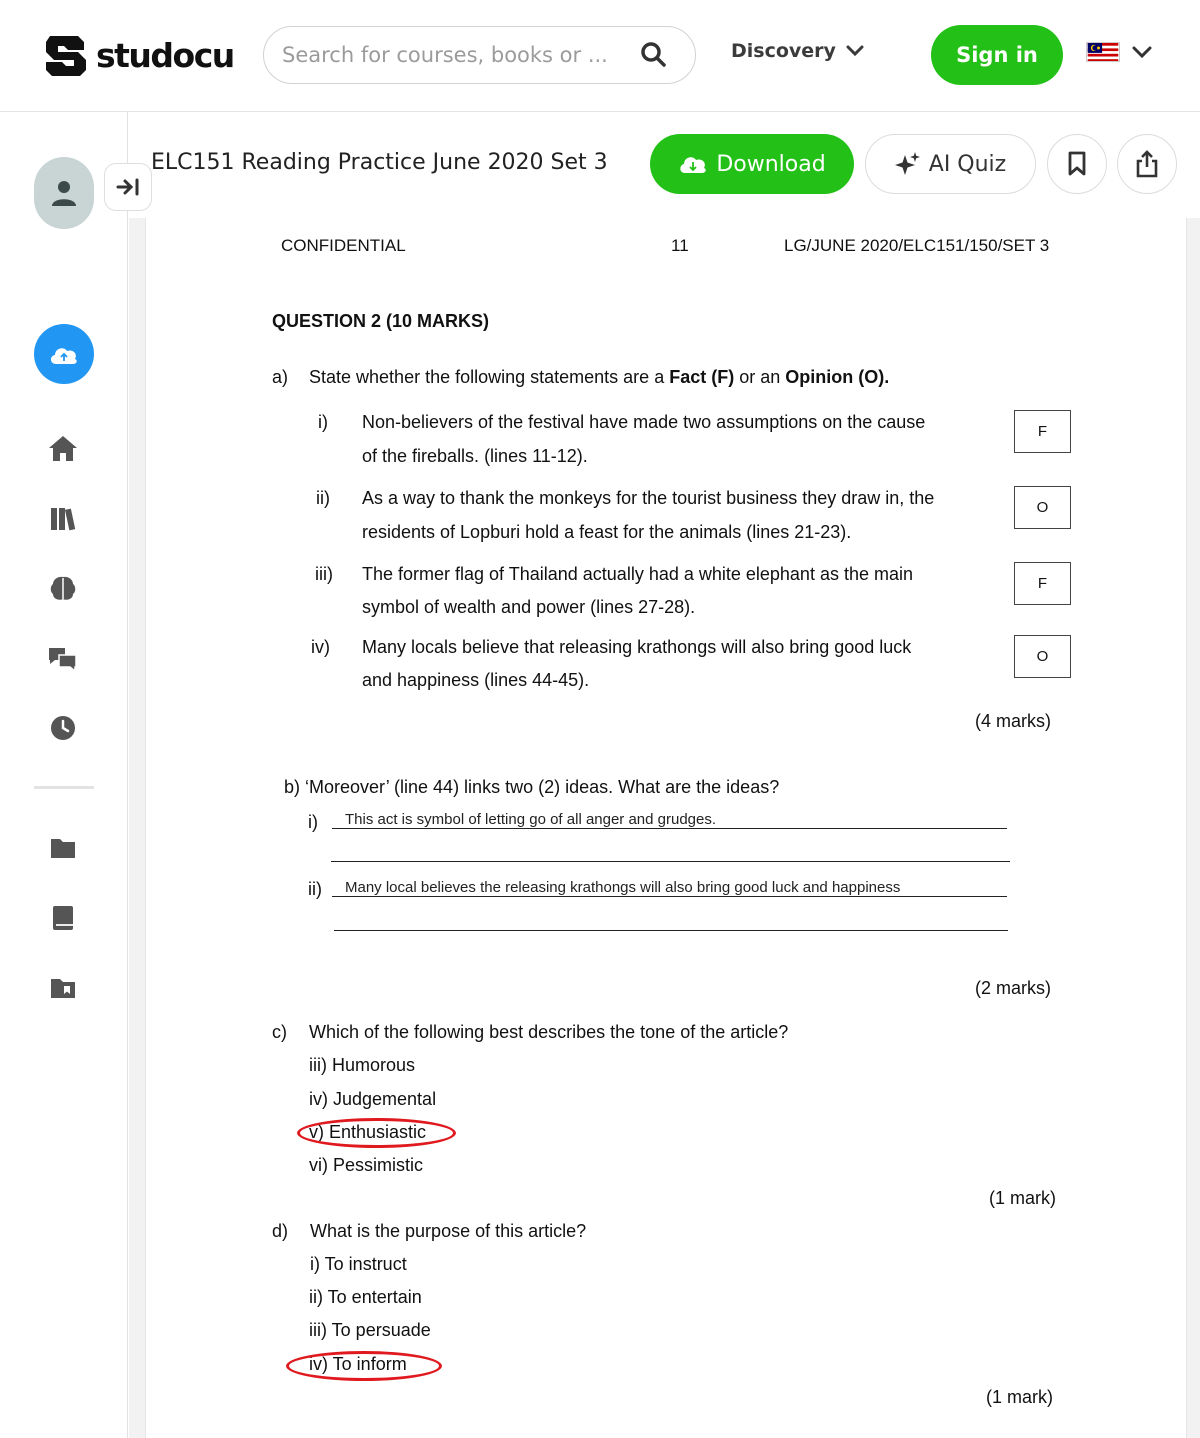 The image size is (1200, 1438). What do you see at coordinates (654, 55) in the screenshot?
I see `search-icon` at bounding box center [654, 55].